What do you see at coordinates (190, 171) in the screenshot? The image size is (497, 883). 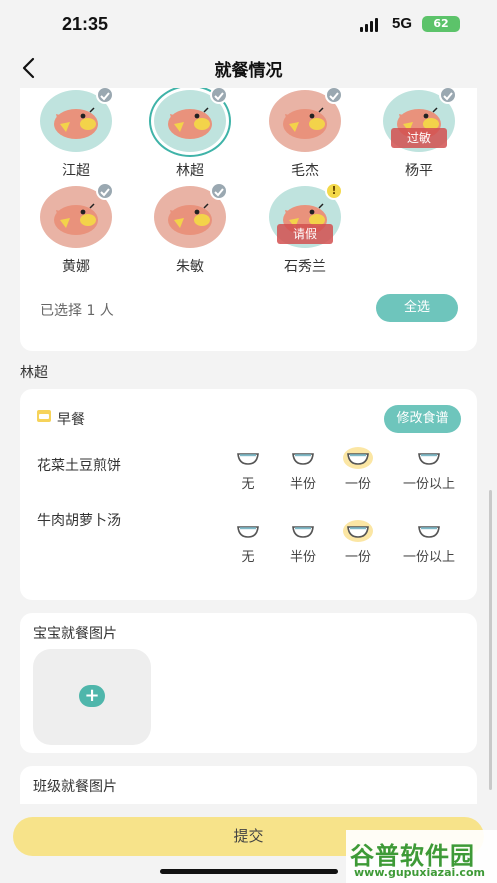 I see `child-name: 林超` at bounding box center [190, 171].